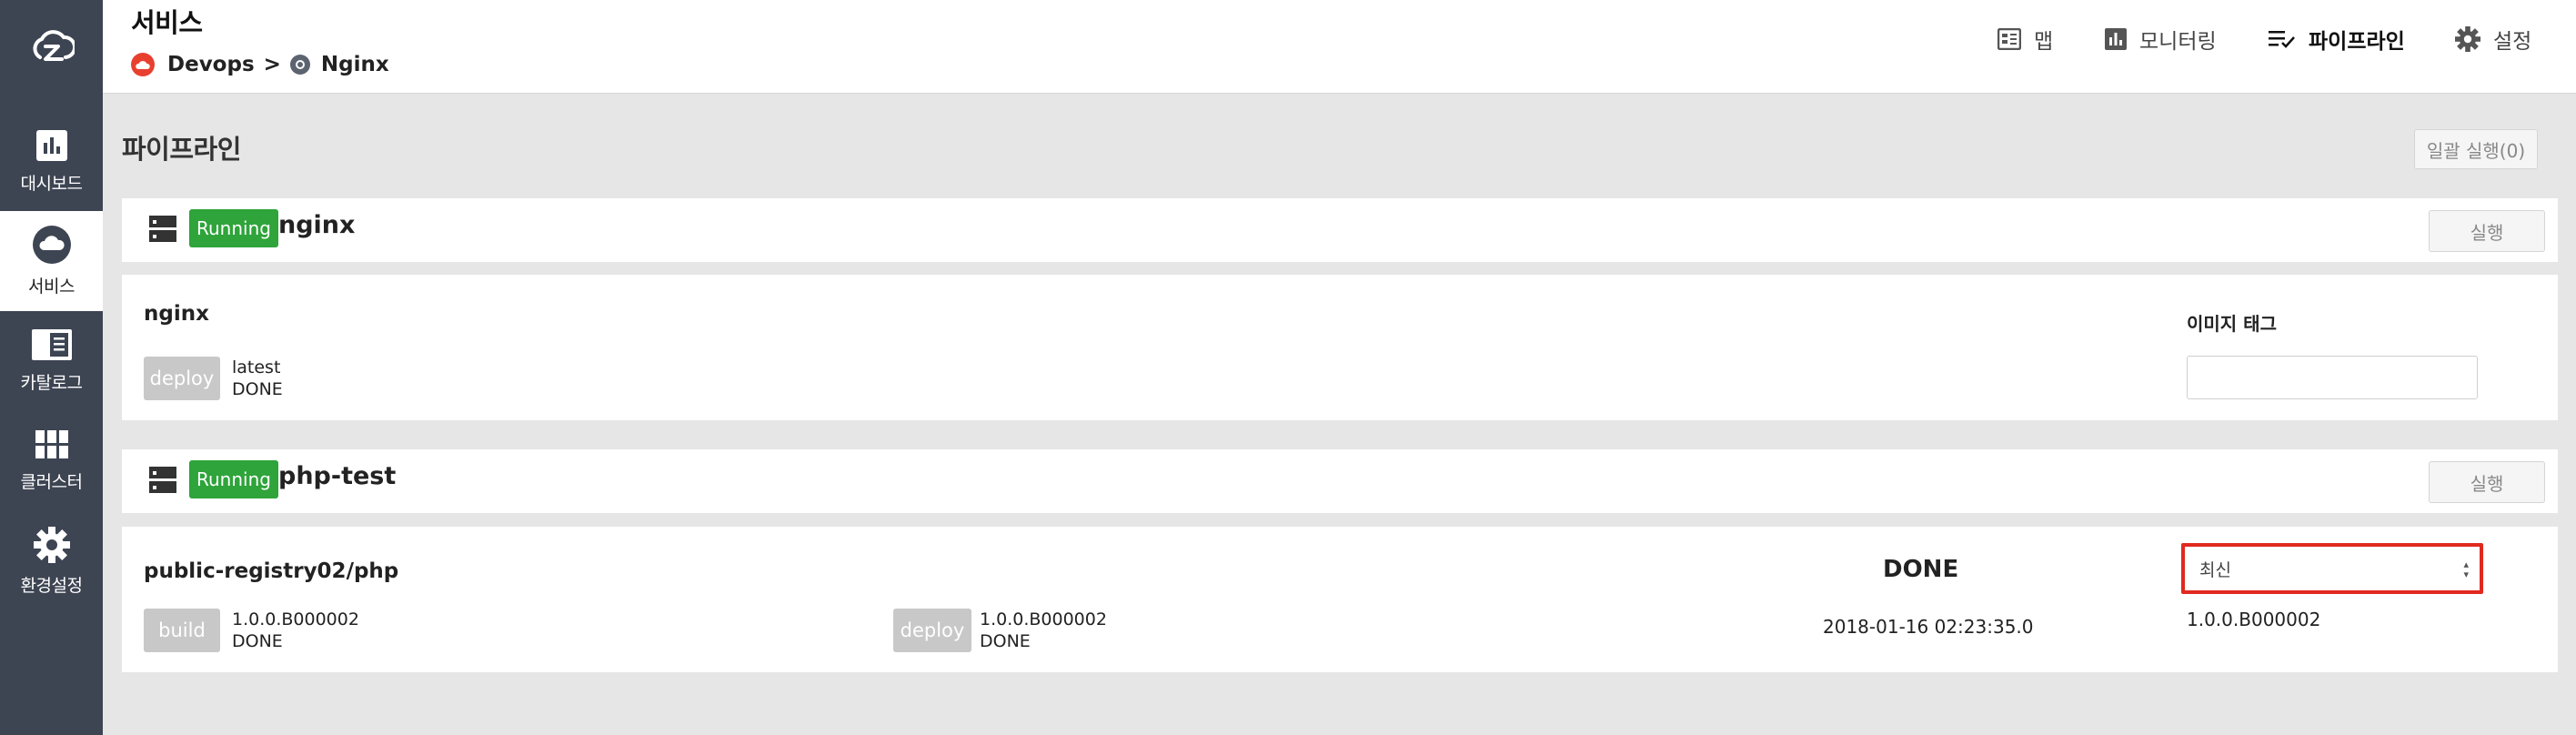  I want to click on stage-info: latest DONE, so click(257, 378).